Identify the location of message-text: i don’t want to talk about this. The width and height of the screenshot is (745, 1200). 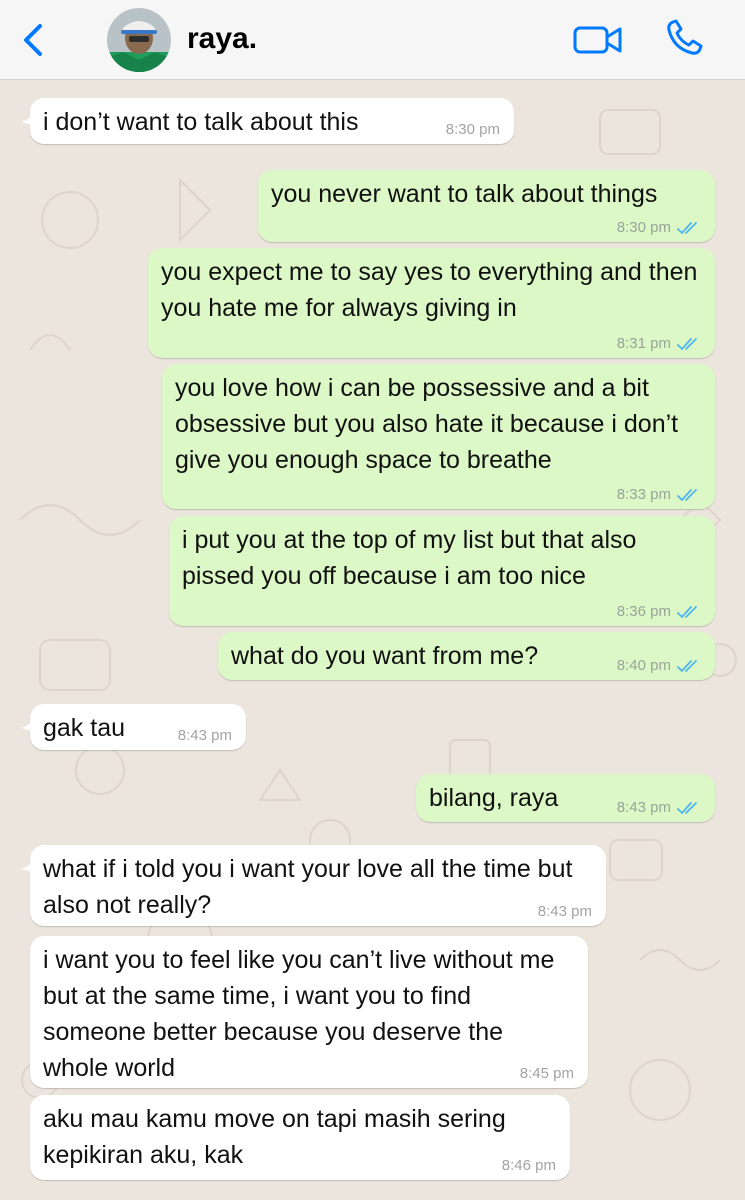
(201, 122).